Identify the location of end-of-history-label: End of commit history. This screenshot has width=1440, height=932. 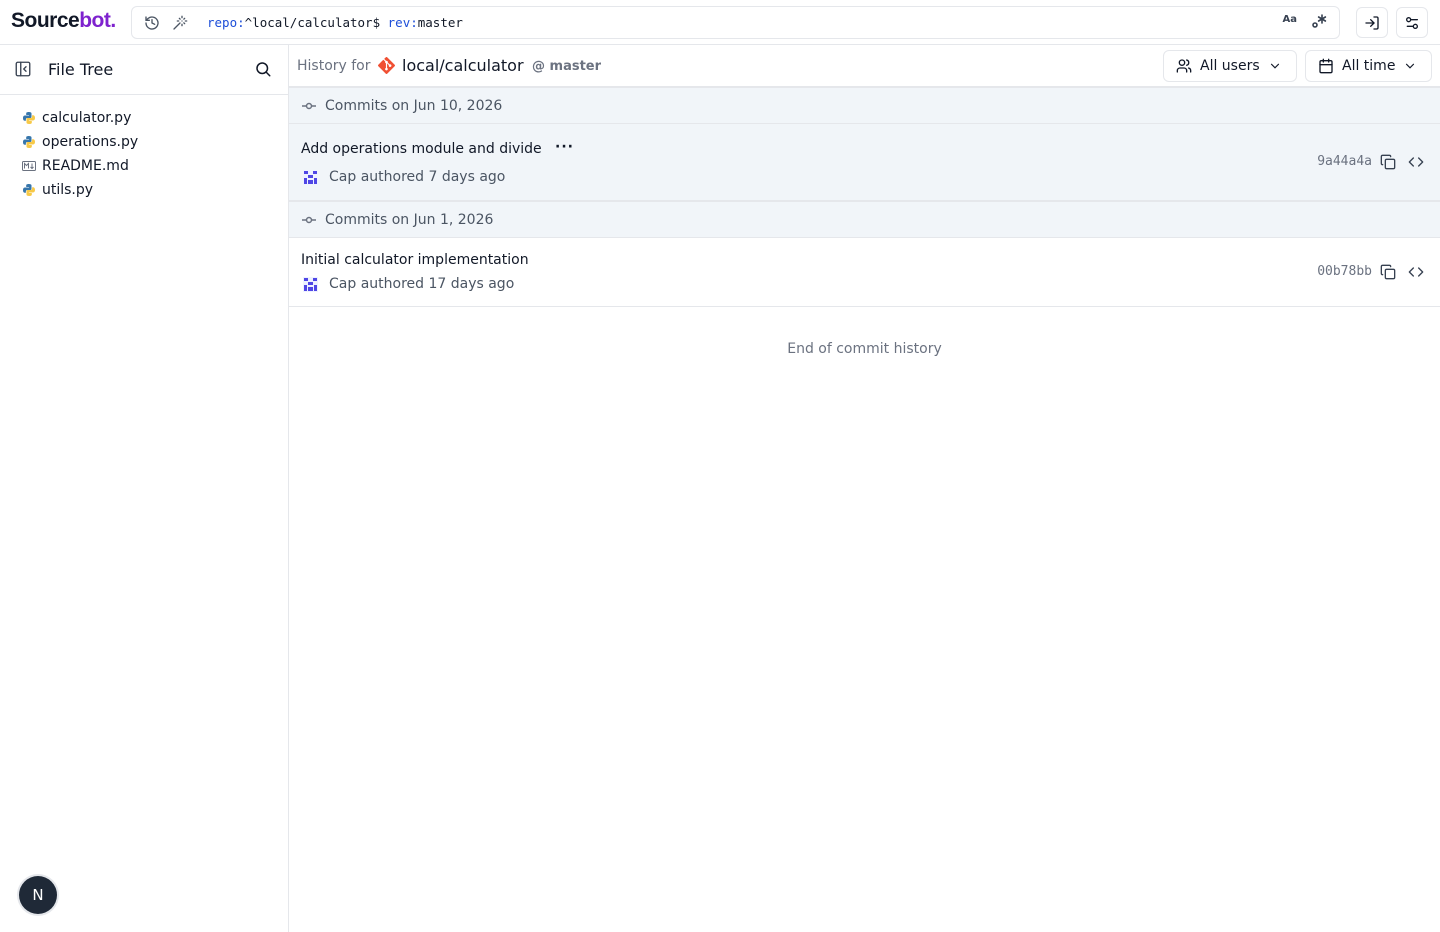
(864, 349).